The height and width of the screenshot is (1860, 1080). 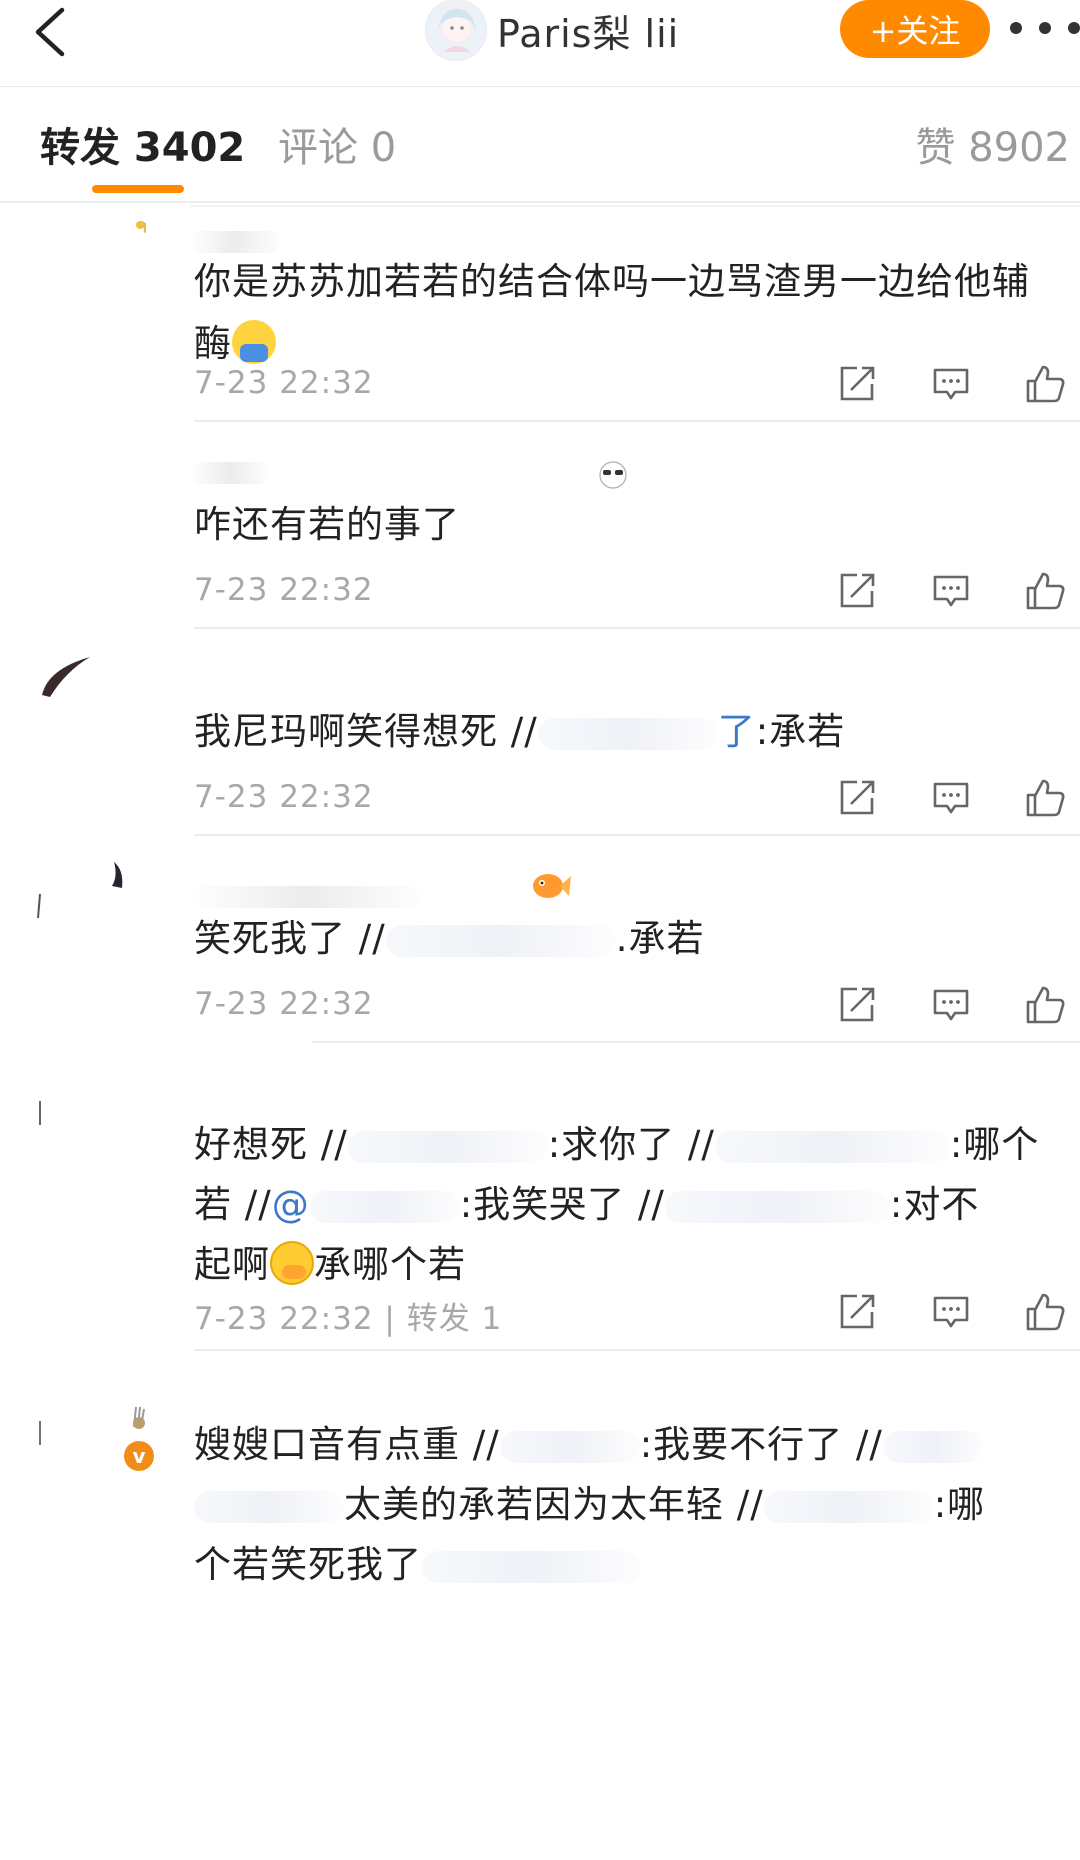 I want to click on repost-text-part: 太美的承若因为太年轻 //, so click(x=554, y=1504).